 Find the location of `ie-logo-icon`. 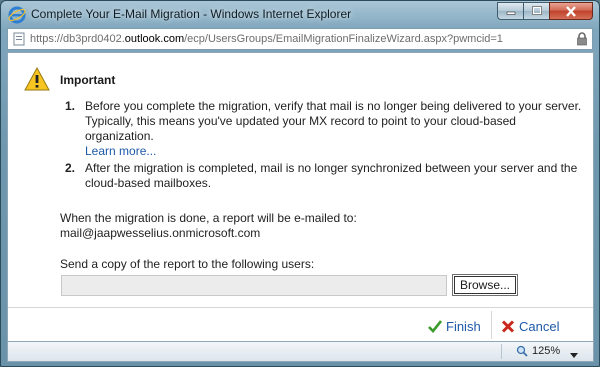

ie-logo-icon is located at coordinates (17, 15).